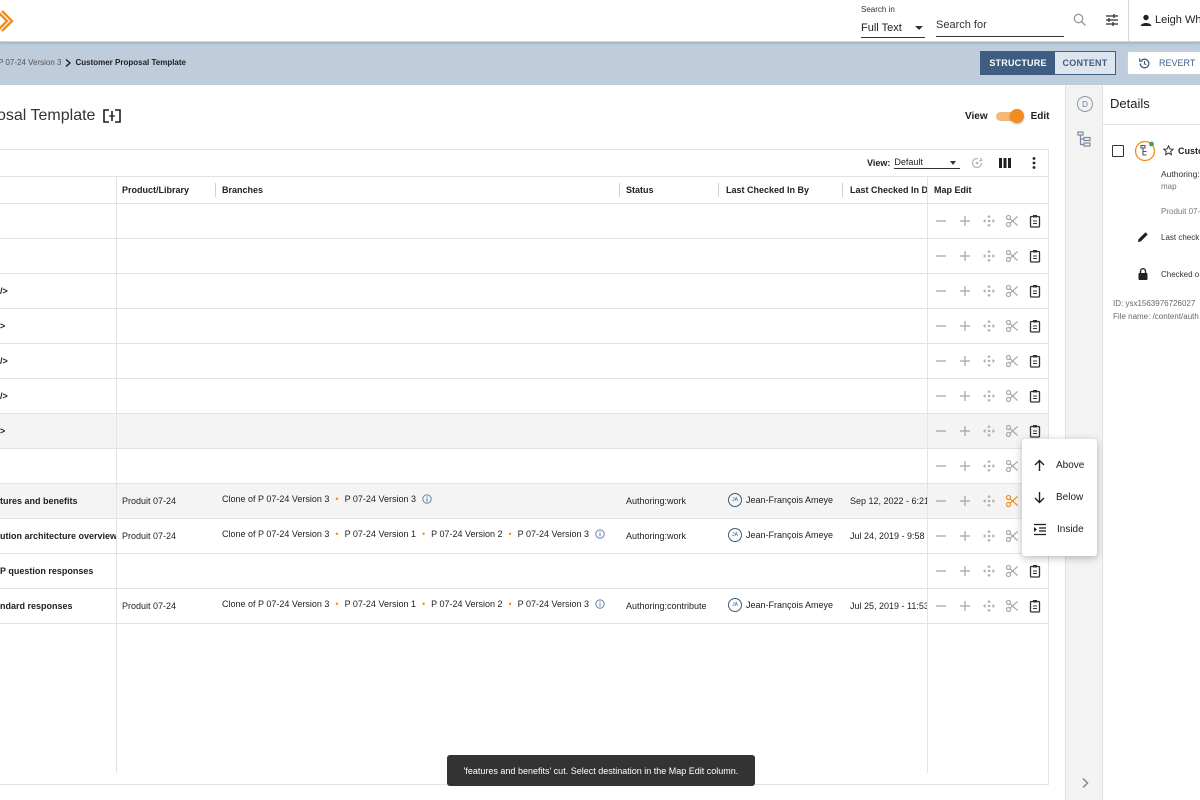 The width and height of the screenshot is (1200, 800). Describe the element at coordinates (927, 163) in the screenshot. I see `view-select: Default` at that location.